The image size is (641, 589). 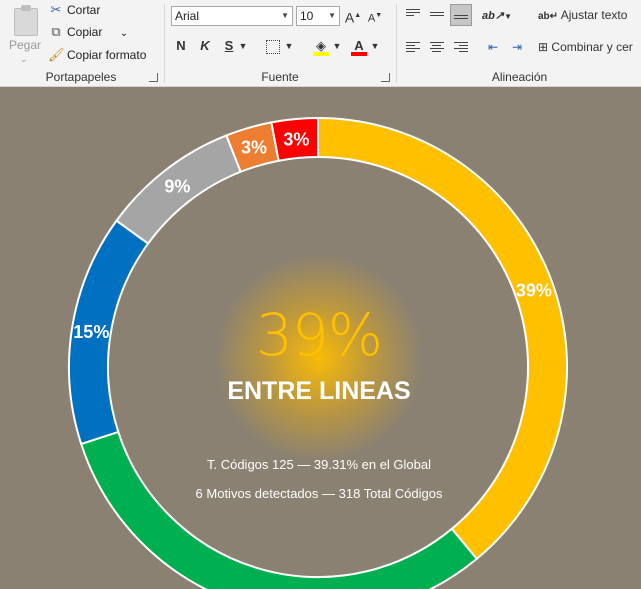 I want to click on increase-indent-button: ⇥, so click(x=517, y=47).